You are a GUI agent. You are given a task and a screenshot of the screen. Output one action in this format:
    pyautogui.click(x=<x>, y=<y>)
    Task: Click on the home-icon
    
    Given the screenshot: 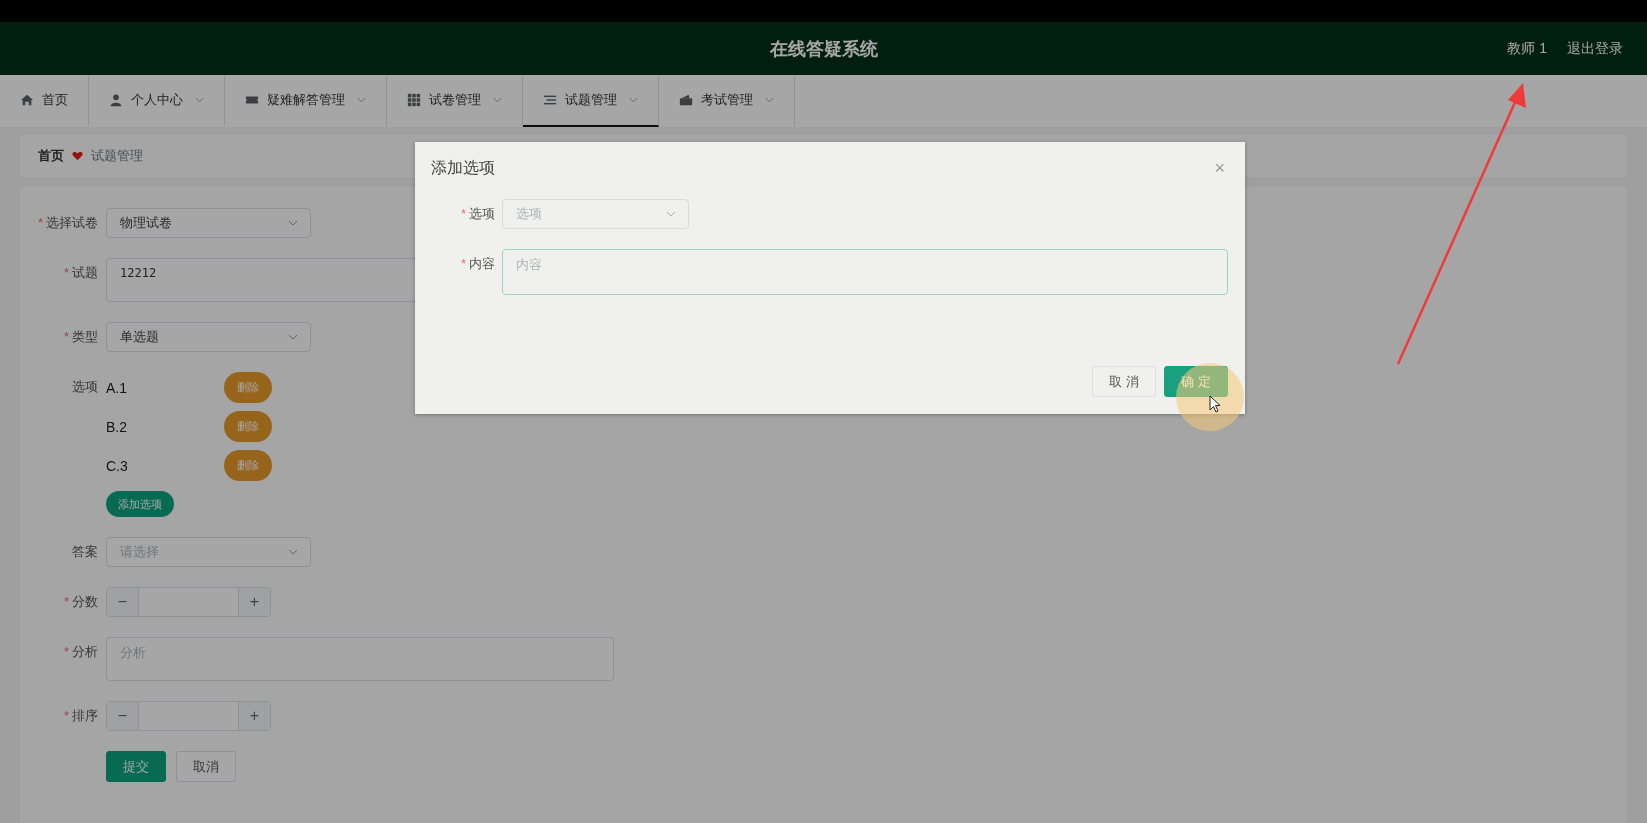 What is the action you would take?
    pyautogui.click(x=27, y=100)
    